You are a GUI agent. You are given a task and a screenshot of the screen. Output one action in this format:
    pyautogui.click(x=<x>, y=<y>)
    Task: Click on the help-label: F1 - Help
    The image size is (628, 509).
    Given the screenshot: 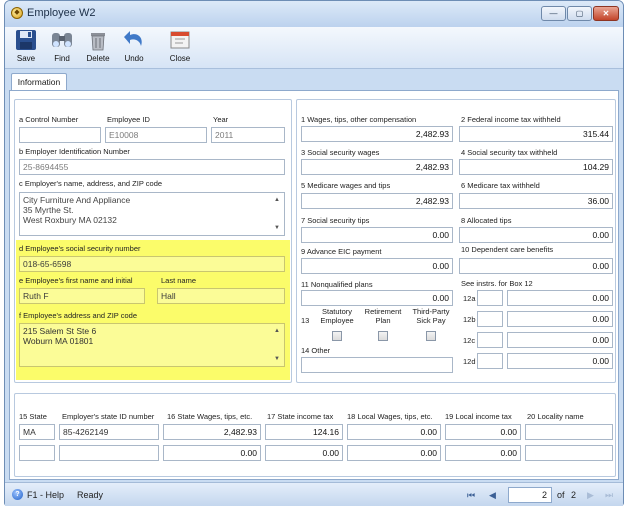 What is the action you would take?
    pyautogui.click(x=45, y=495)
    